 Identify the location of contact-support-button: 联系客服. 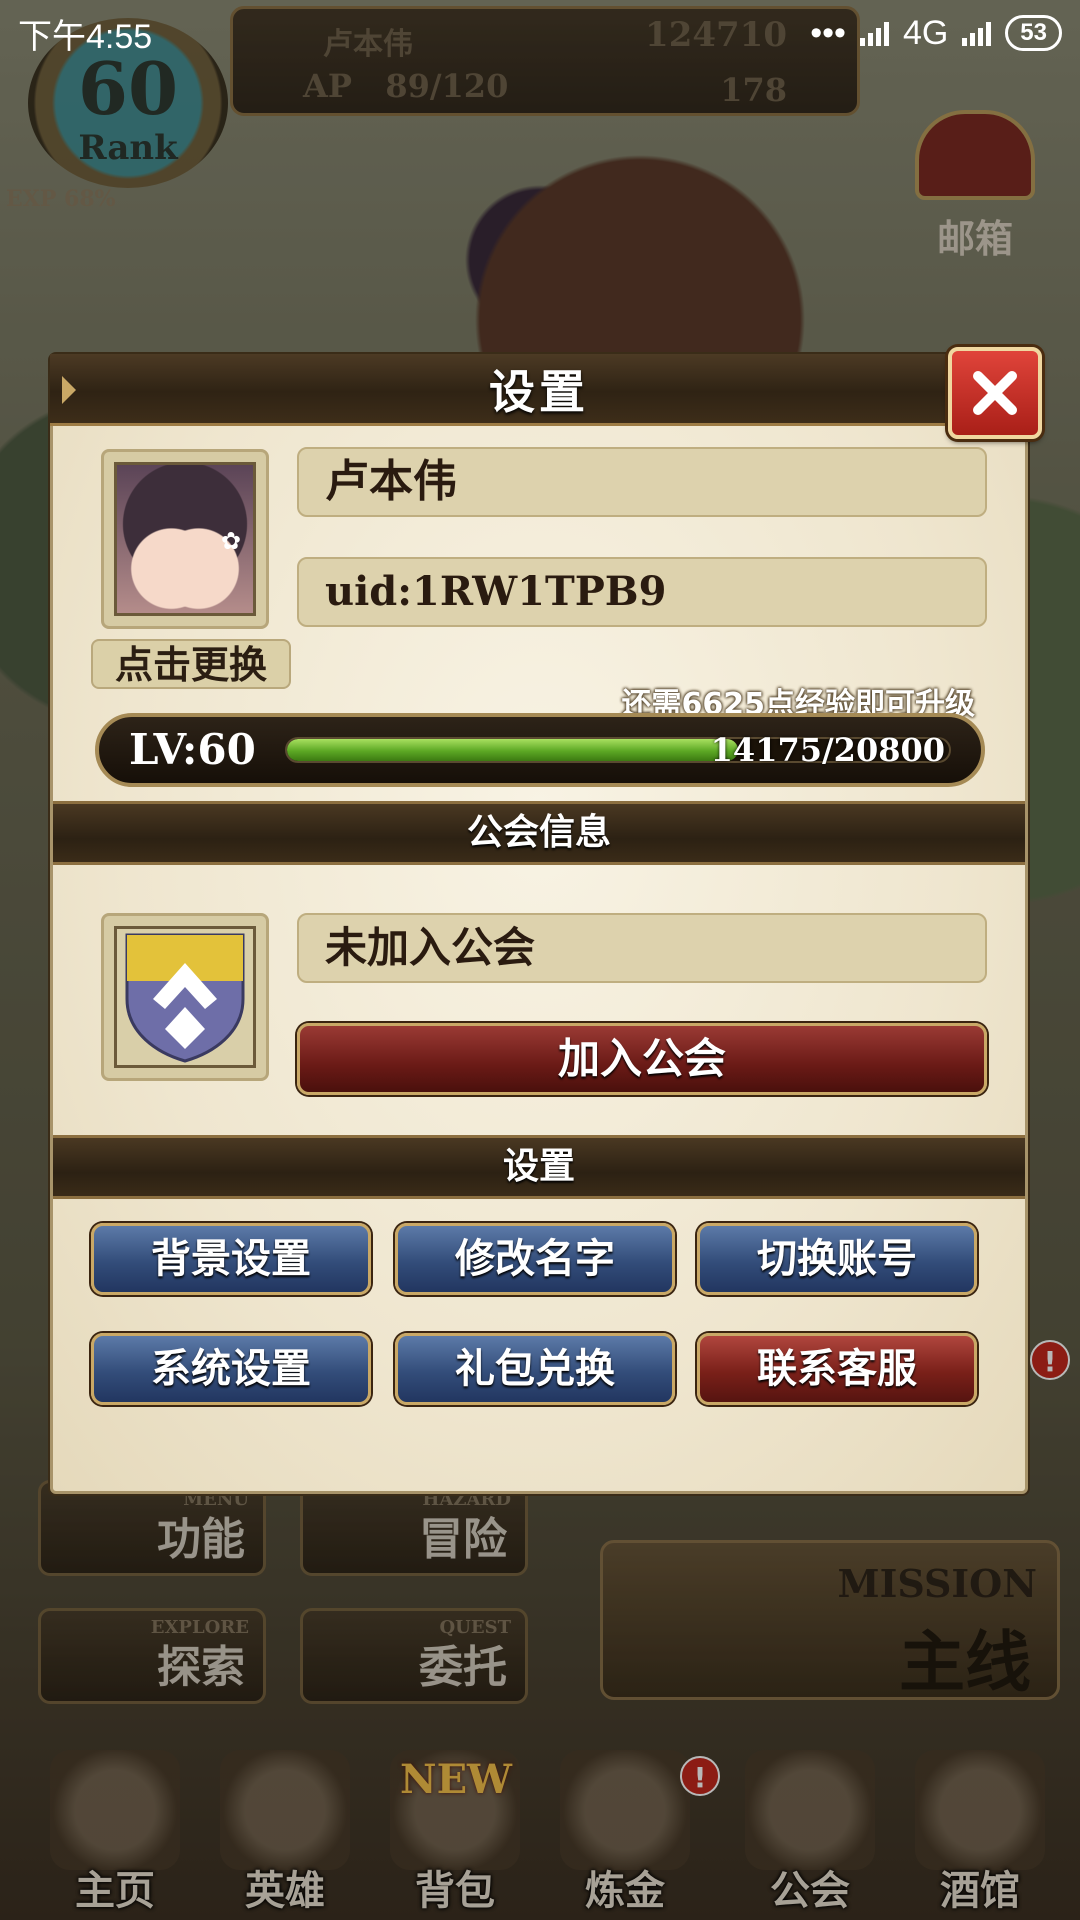
(837, 1369).